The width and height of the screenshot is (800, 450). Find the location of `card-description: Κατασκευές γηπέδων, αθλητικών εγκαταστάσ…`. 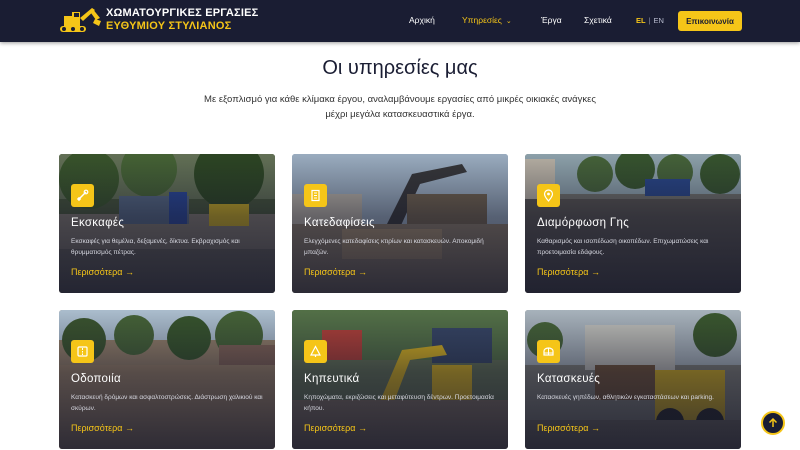

card-description: Κατασκευές γηπέδων, αθλητικών εγκαταστάσ… is located at coordinates (625, 397).